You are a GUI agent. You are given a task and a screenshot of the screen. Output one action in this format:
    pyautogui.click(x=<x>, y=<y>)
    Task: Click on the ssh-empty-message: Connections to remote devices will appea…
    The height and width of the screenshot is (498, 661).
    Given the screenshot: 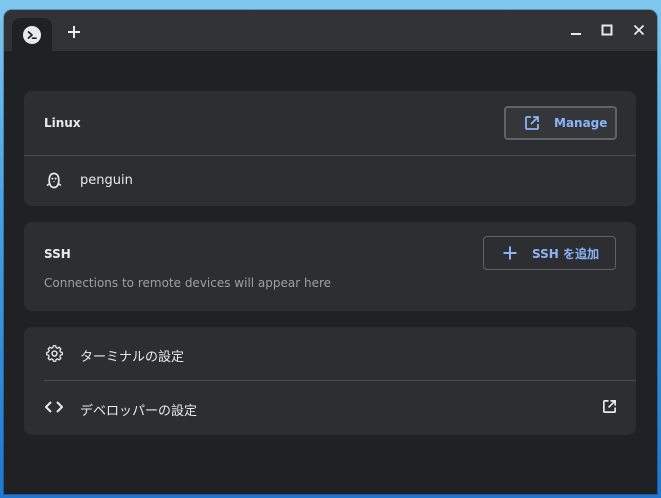 What is the action you would take?
    pyautogui.click(x=188, y=283)
    